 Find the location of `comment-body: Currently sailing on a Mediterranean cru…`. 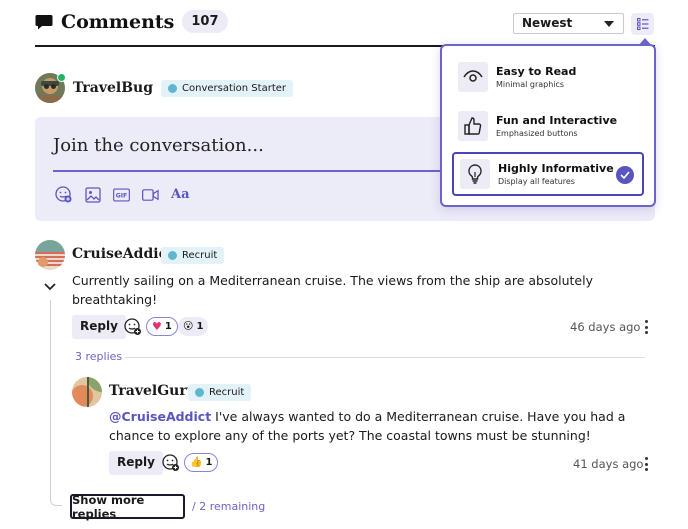

comment-body: Currently sailing on a Mediterranean cru… is located at coordinates (332, 290).